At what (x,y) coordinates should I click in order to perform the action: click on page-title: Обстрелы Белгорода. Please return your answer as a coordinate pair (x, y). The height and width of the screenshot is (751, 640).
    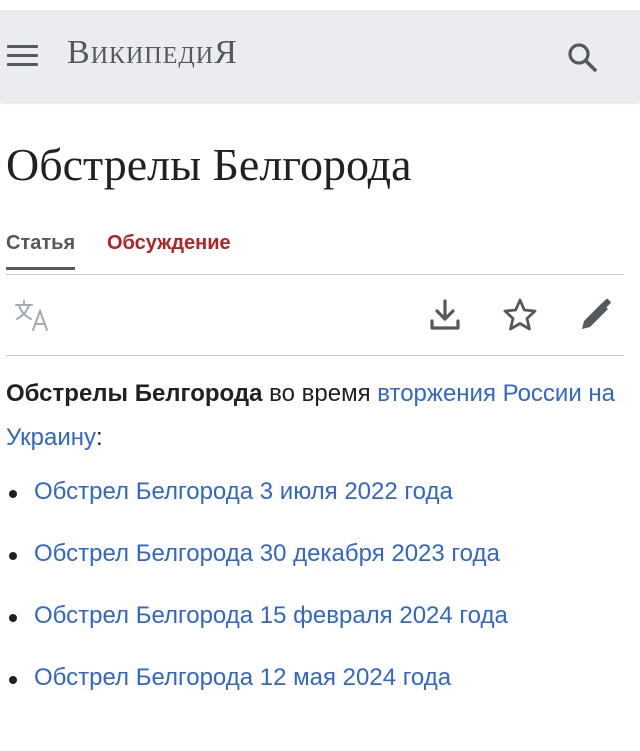
    Looking at the image, I should click on (209, 164).